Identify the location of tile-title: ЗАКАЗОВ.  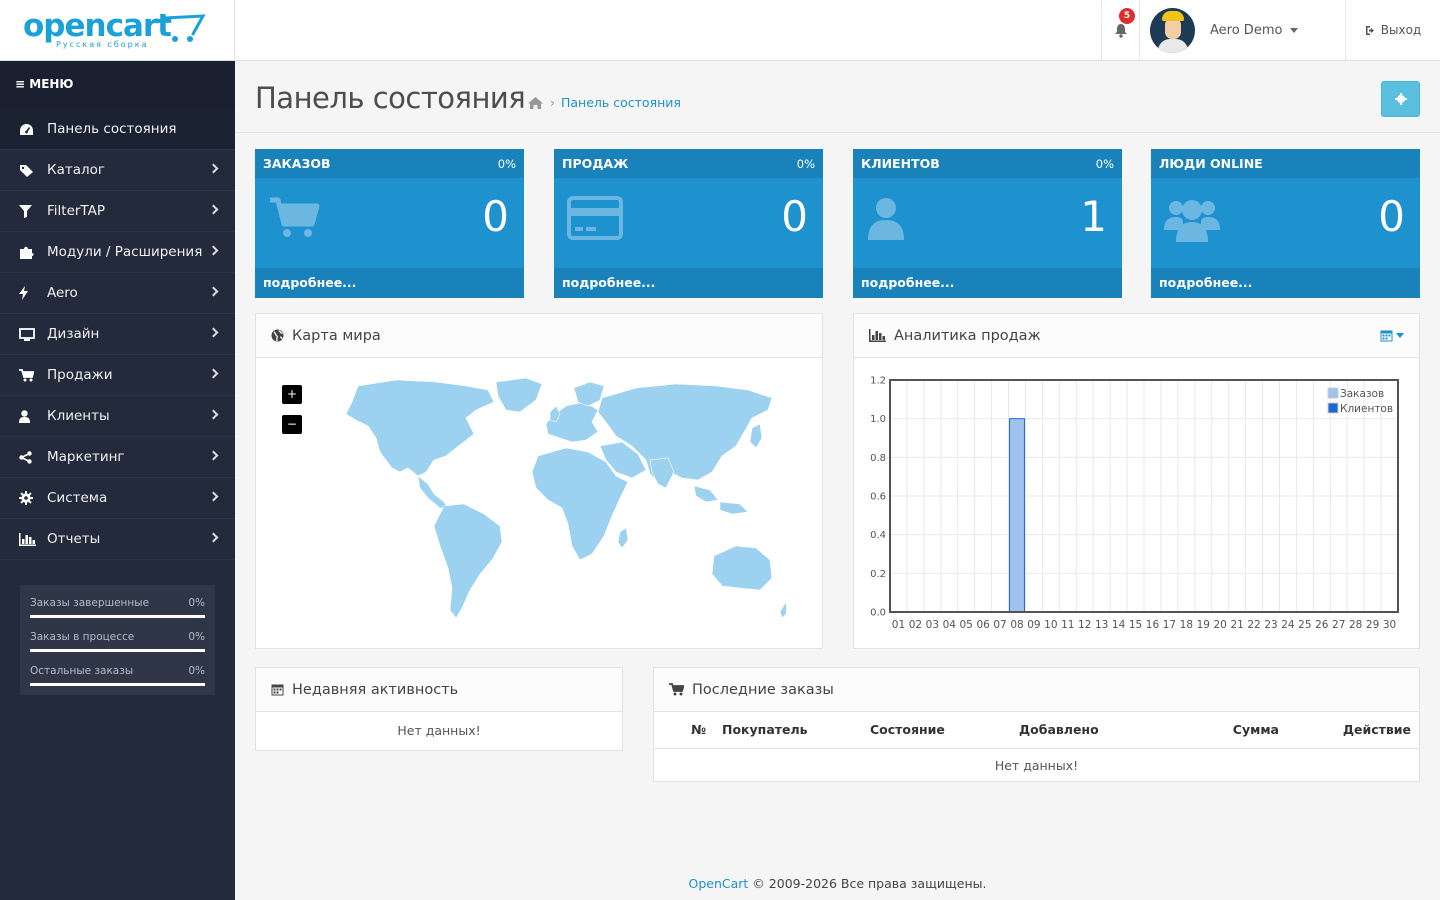
(297, 163).